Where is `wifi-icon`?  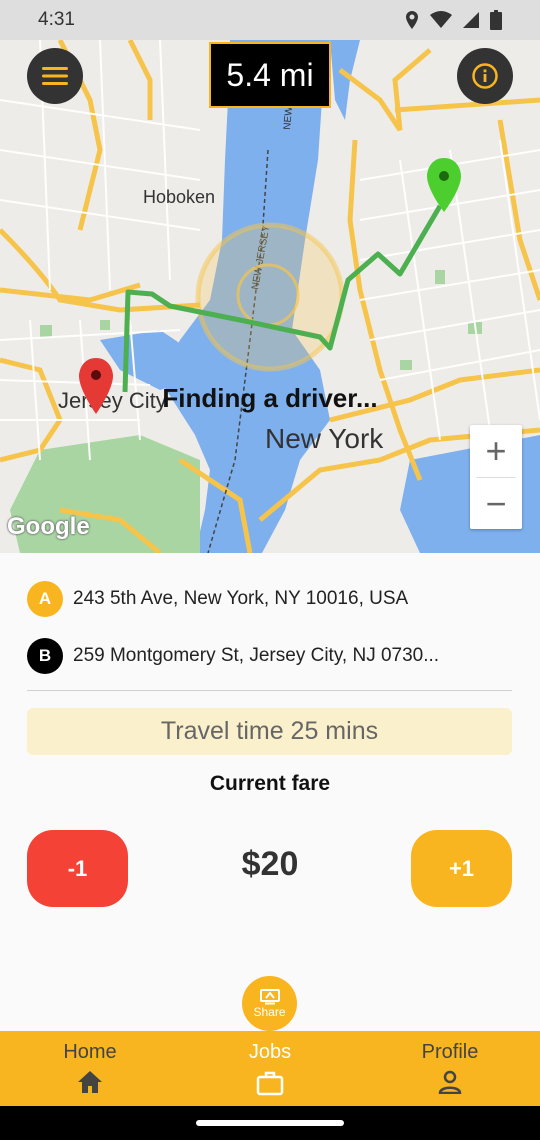
wifi-icon is located at coordinates (441, 19).